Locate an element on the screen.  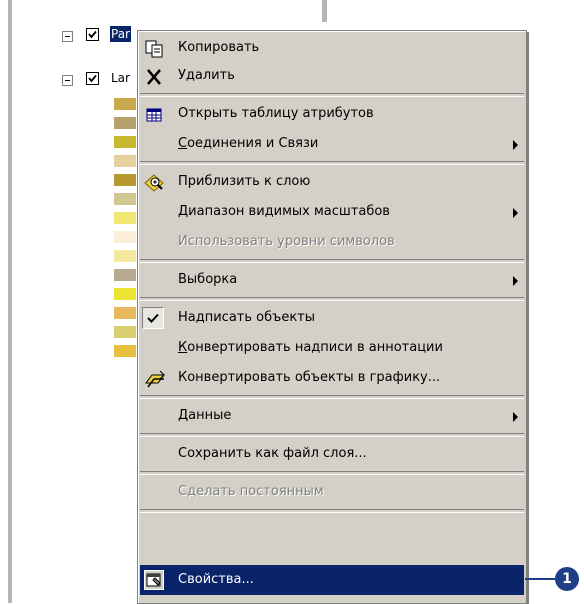
menu-item-label-features: Надписать объекты is located at coordinates (332, 318).